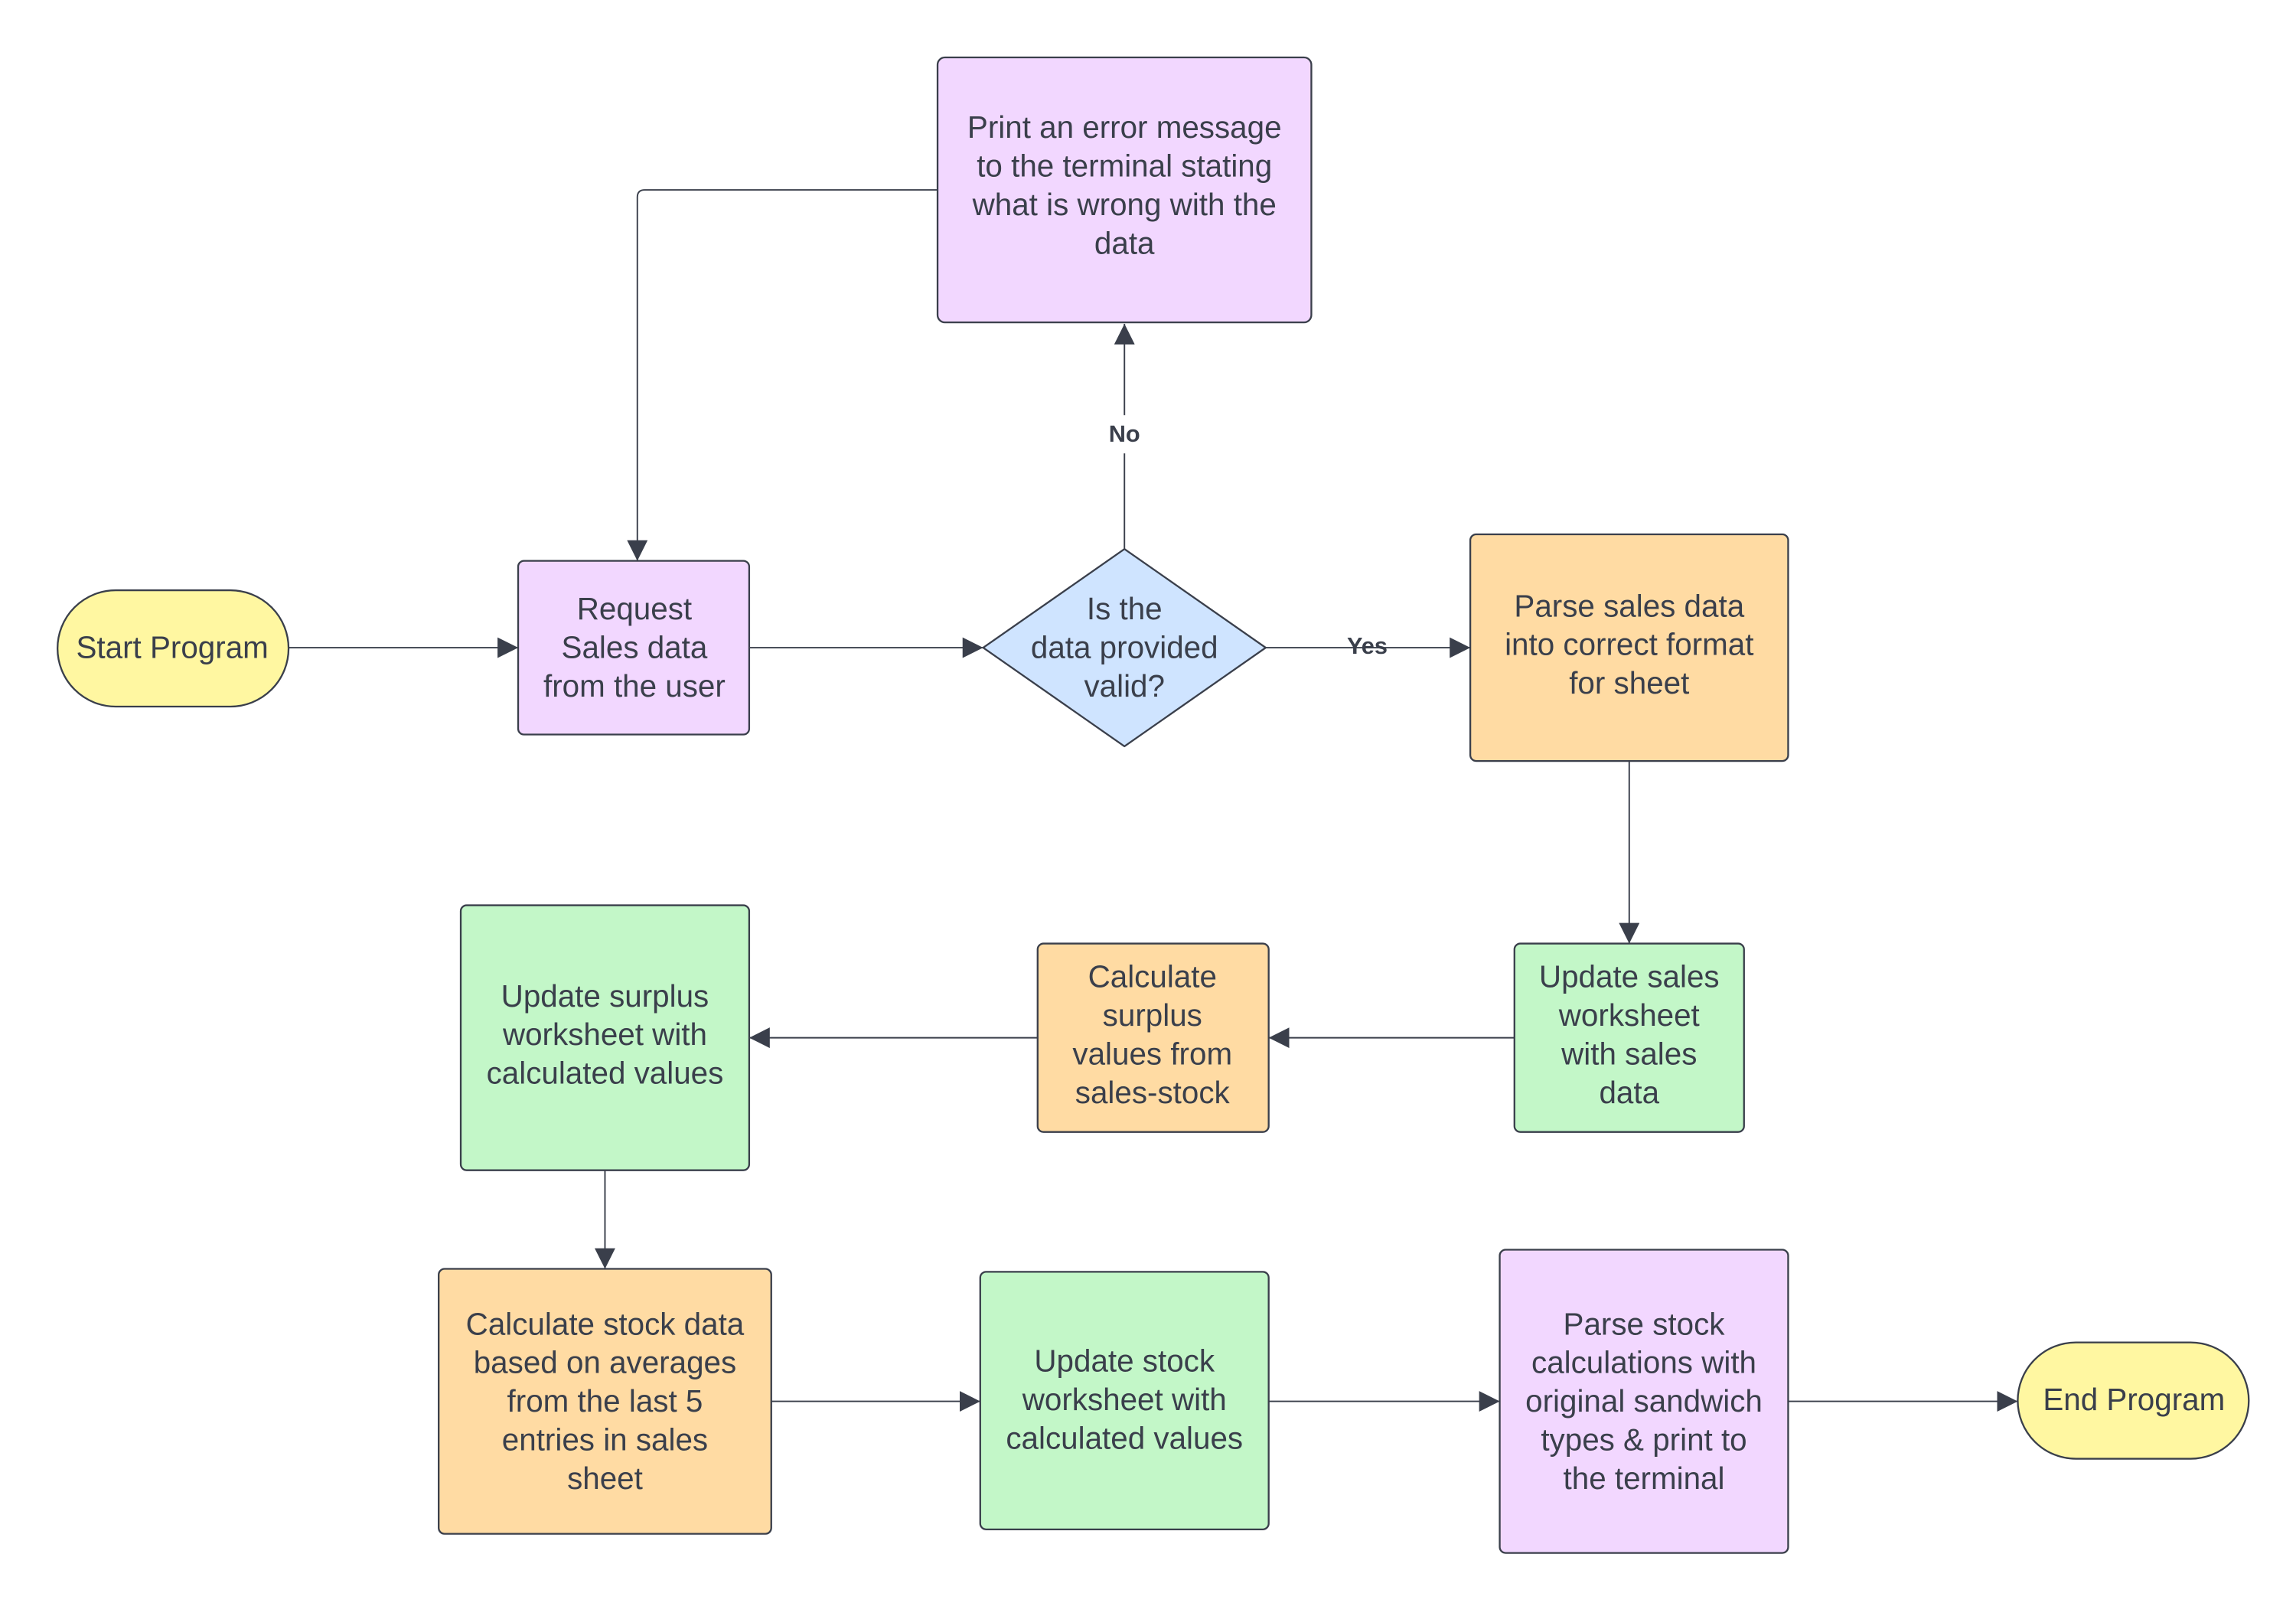 Image resolution: width=2296 pixels, height=1603 pixels. What do you see at coordinates (1124, 1361) in the screenshot?
I see `update-stock-label-line: Update stock` at bounding box center [1124, 1361].